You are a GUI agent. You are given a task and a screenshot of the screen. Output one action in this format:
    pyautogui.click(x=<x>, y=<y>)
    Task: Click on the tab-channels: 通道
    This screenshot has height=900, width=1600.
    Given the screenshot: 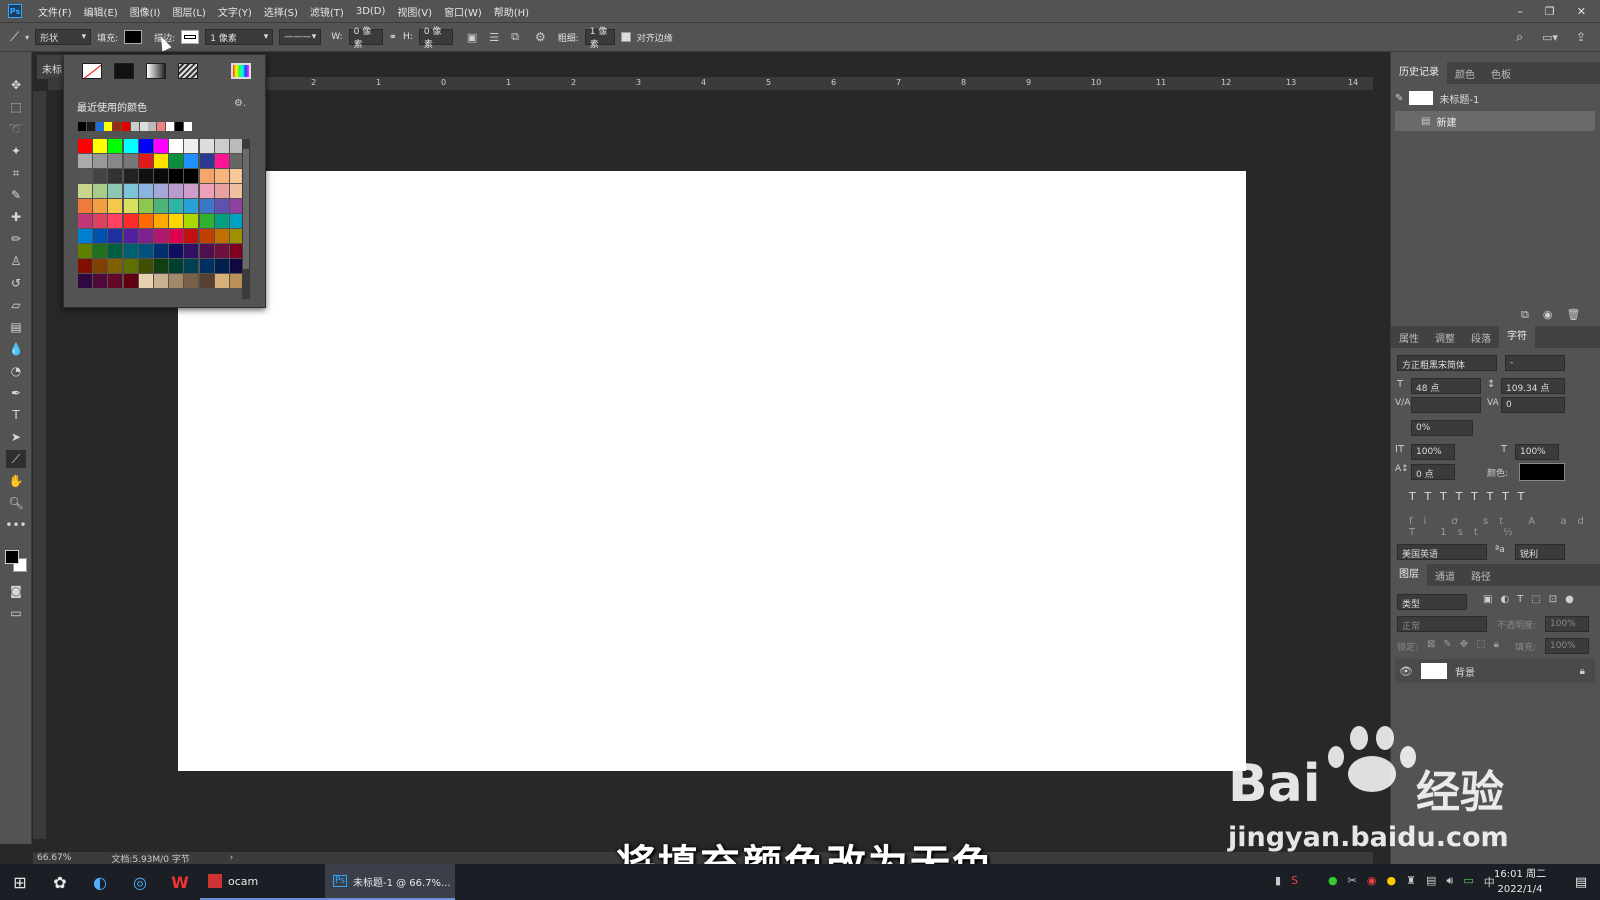 What is the action you would take?
    pyautogui.click(x=1445, y=575)
    